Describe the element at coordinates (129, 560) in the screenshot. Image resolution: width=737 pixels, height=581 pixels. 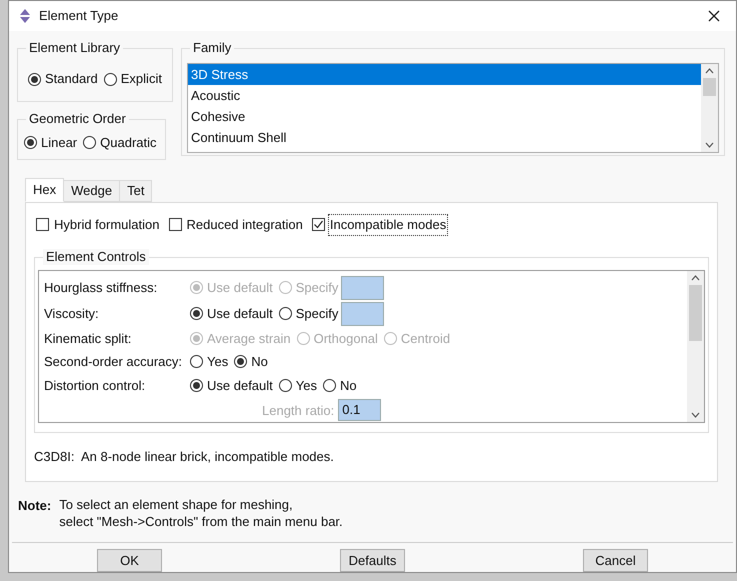
I see `dialog-button: OK` at that location.